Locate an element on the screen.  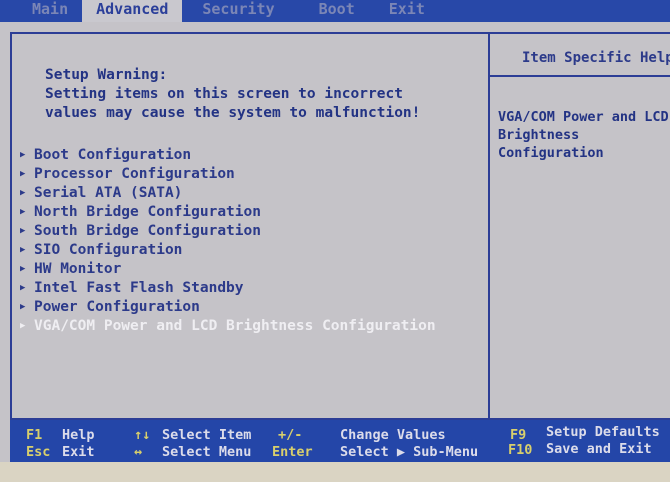
tab-boot: Boot is located at coordinates (329, 11).